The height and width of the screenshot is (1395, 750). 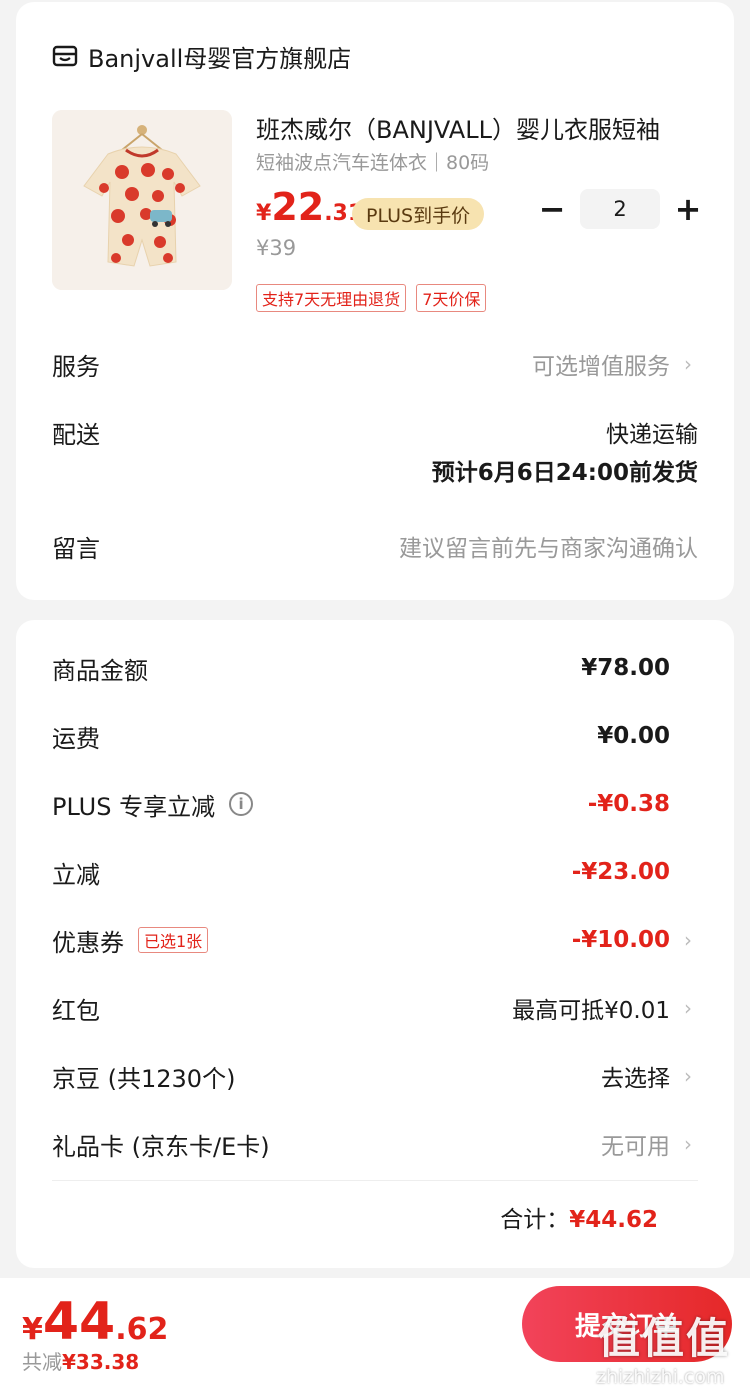 What do you see at coordinates (633, 736) in the screenshot?
I see `shipping-value: ¥0.00` at bounding box center [633, 736].